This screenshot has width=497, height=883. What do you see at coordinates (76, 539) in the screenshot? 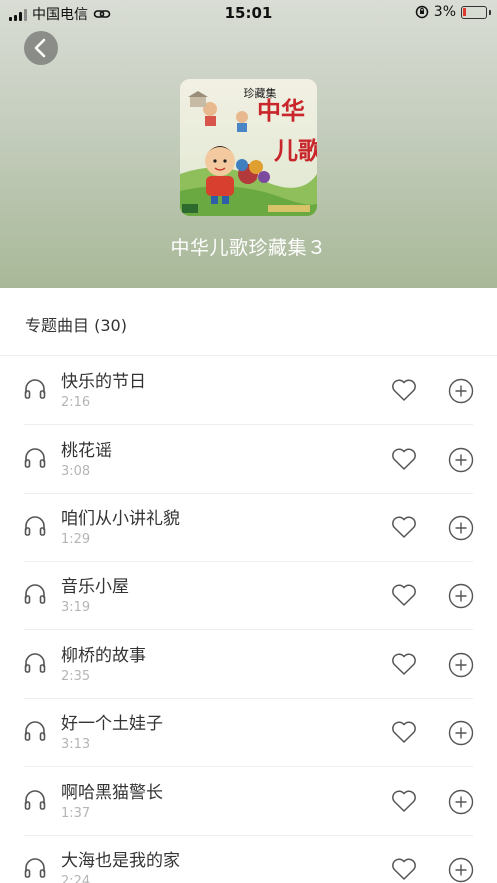
I see `track-duration: 1:29` at bounding box center [76, 539].